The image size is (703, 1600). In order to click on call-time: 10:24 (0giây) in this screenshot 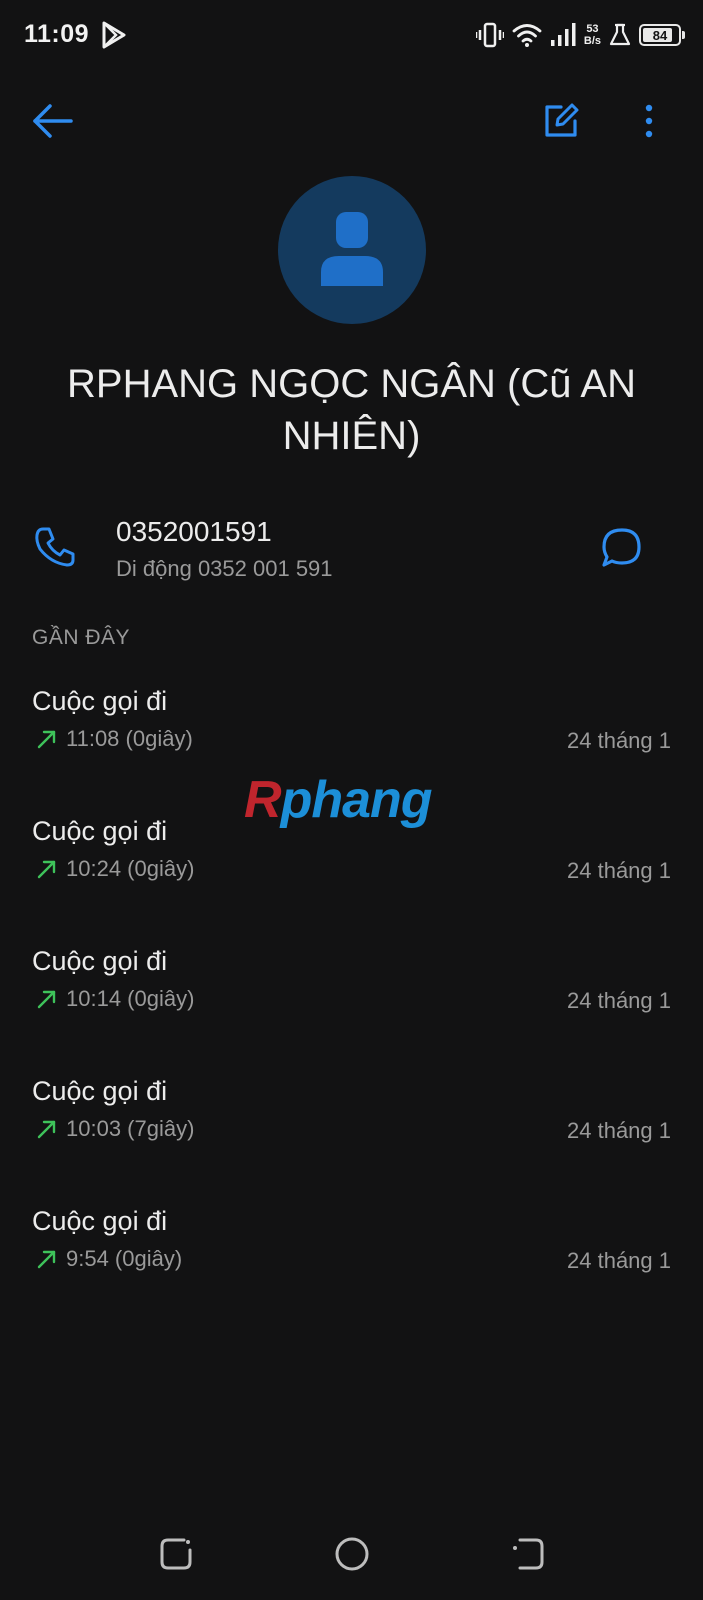, I will do `click(130, 868)`.